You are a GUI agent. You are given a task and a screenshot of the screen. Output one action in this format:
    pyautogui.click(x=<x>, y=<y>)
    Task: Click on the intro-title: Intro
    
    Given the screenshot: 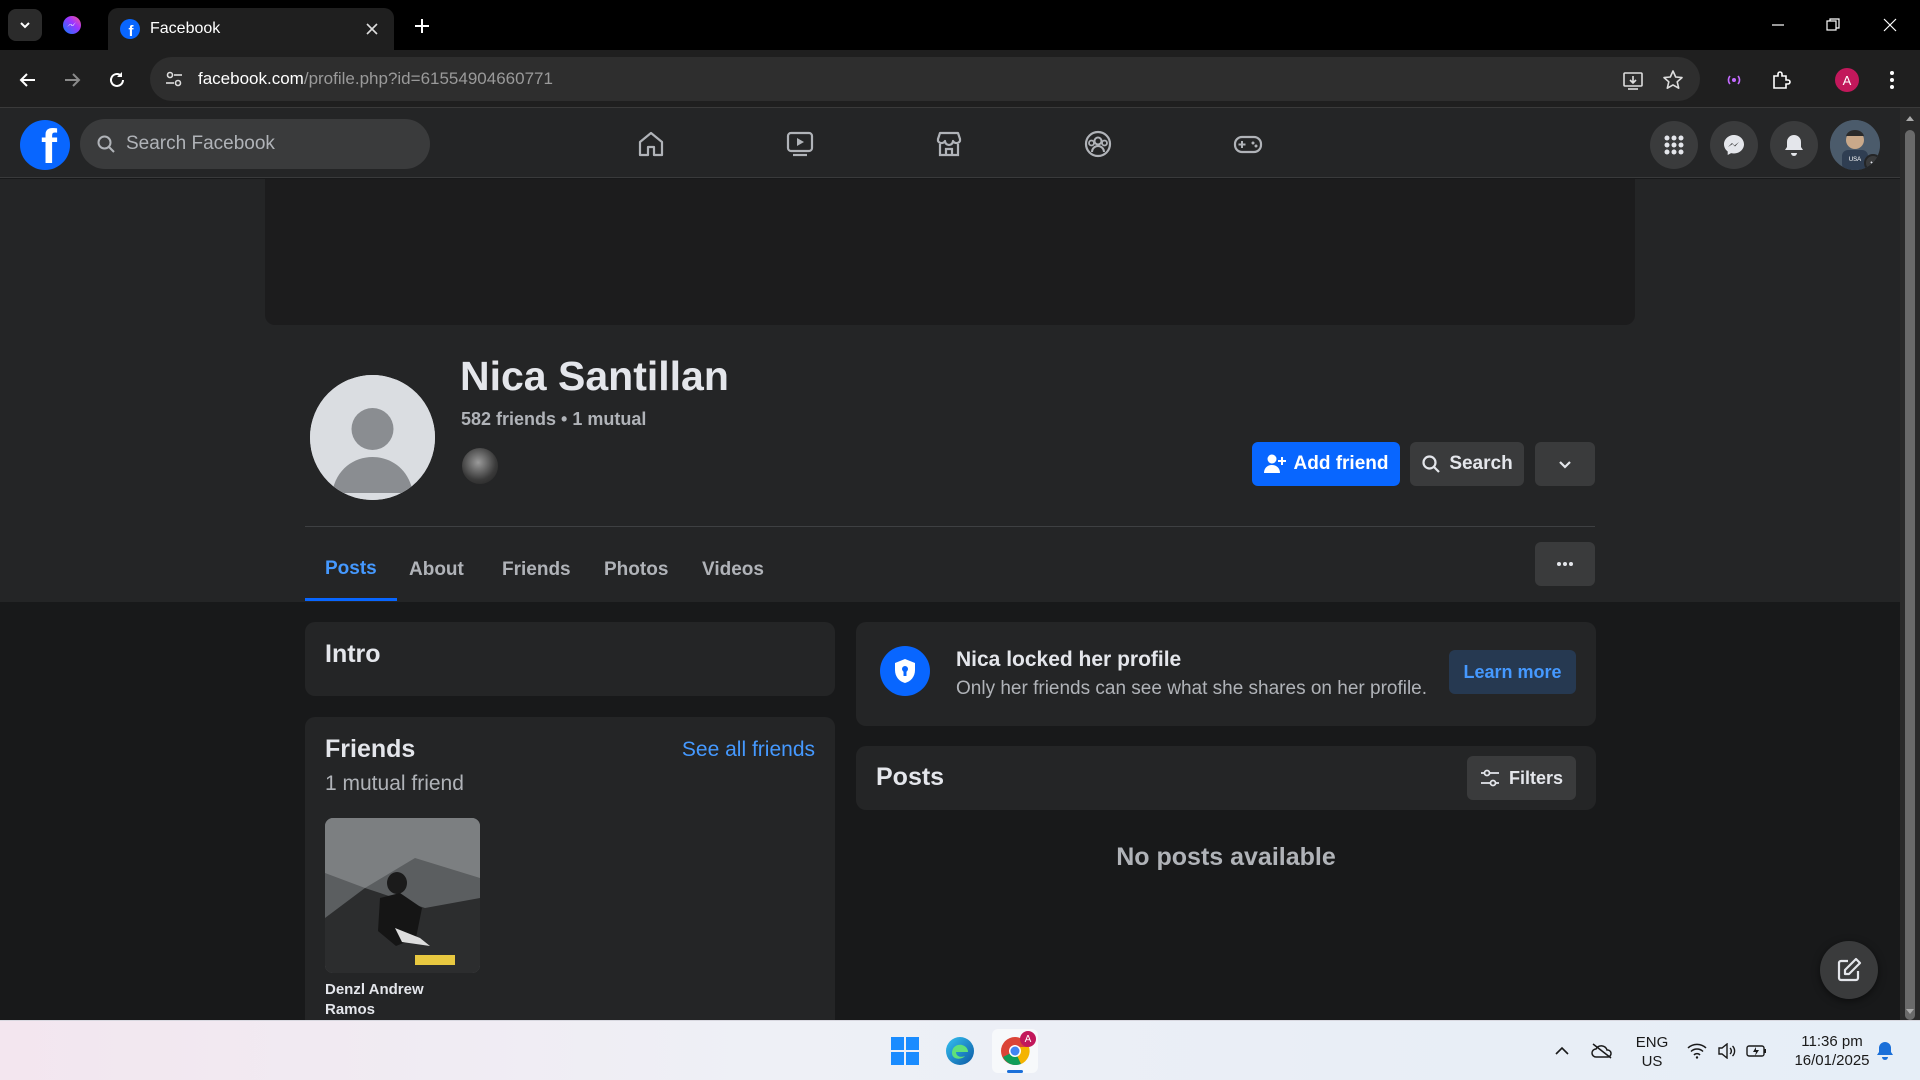 What is the action you would take?
    pyautogui.click(x=353, y=654)
    